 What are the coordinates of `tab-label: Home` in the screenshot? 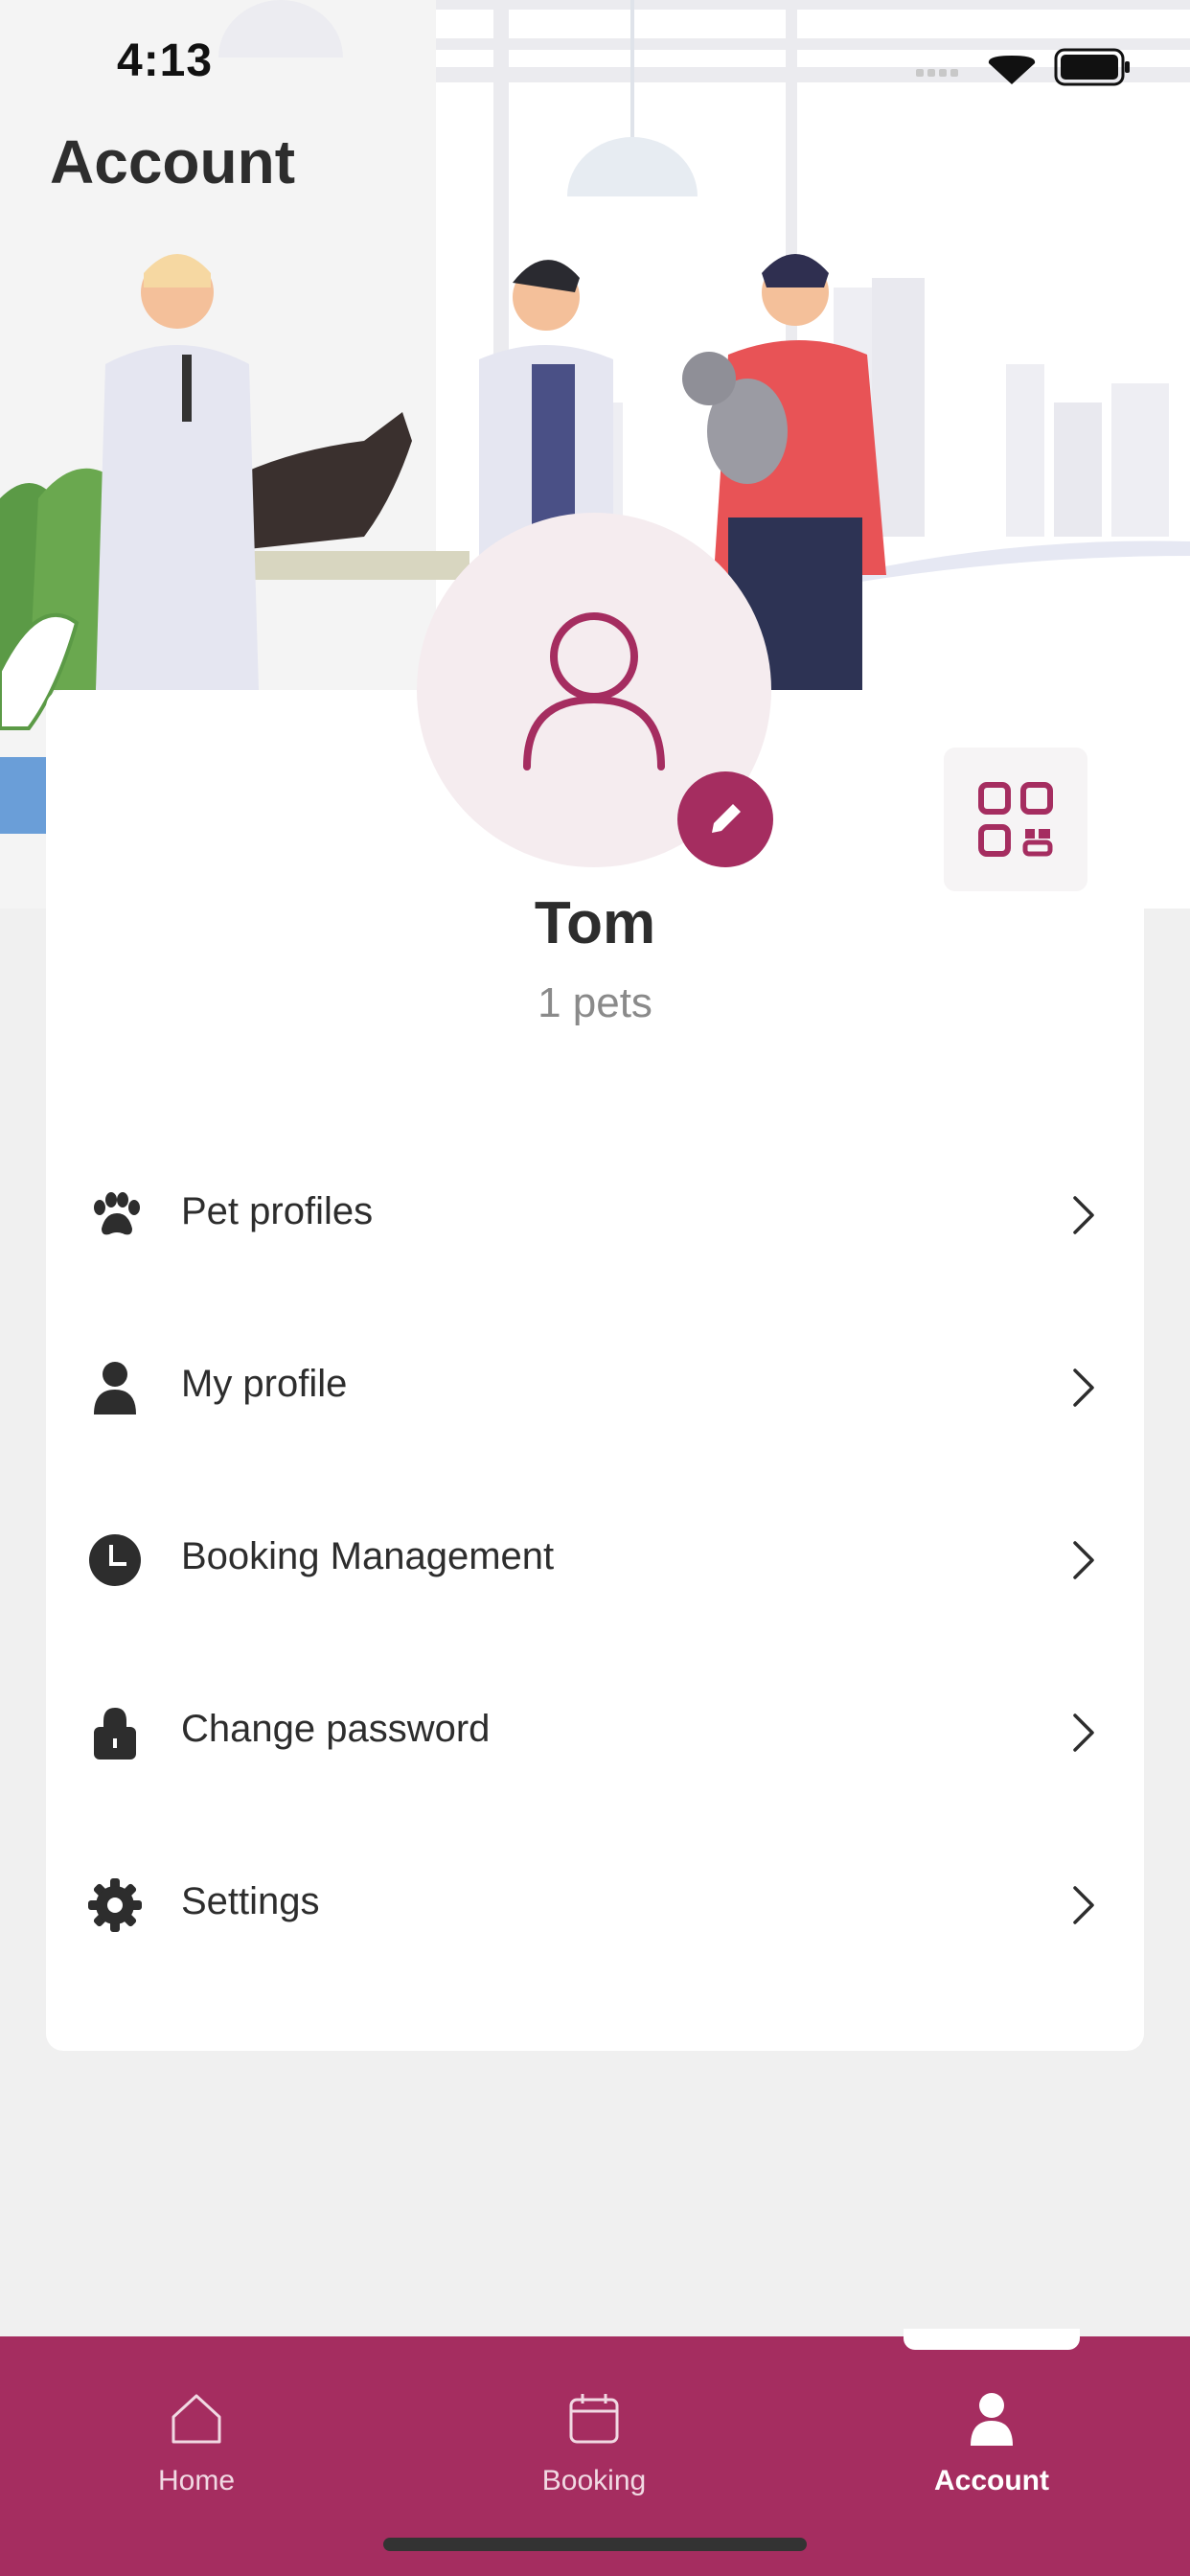 It's located at (197, 2480).